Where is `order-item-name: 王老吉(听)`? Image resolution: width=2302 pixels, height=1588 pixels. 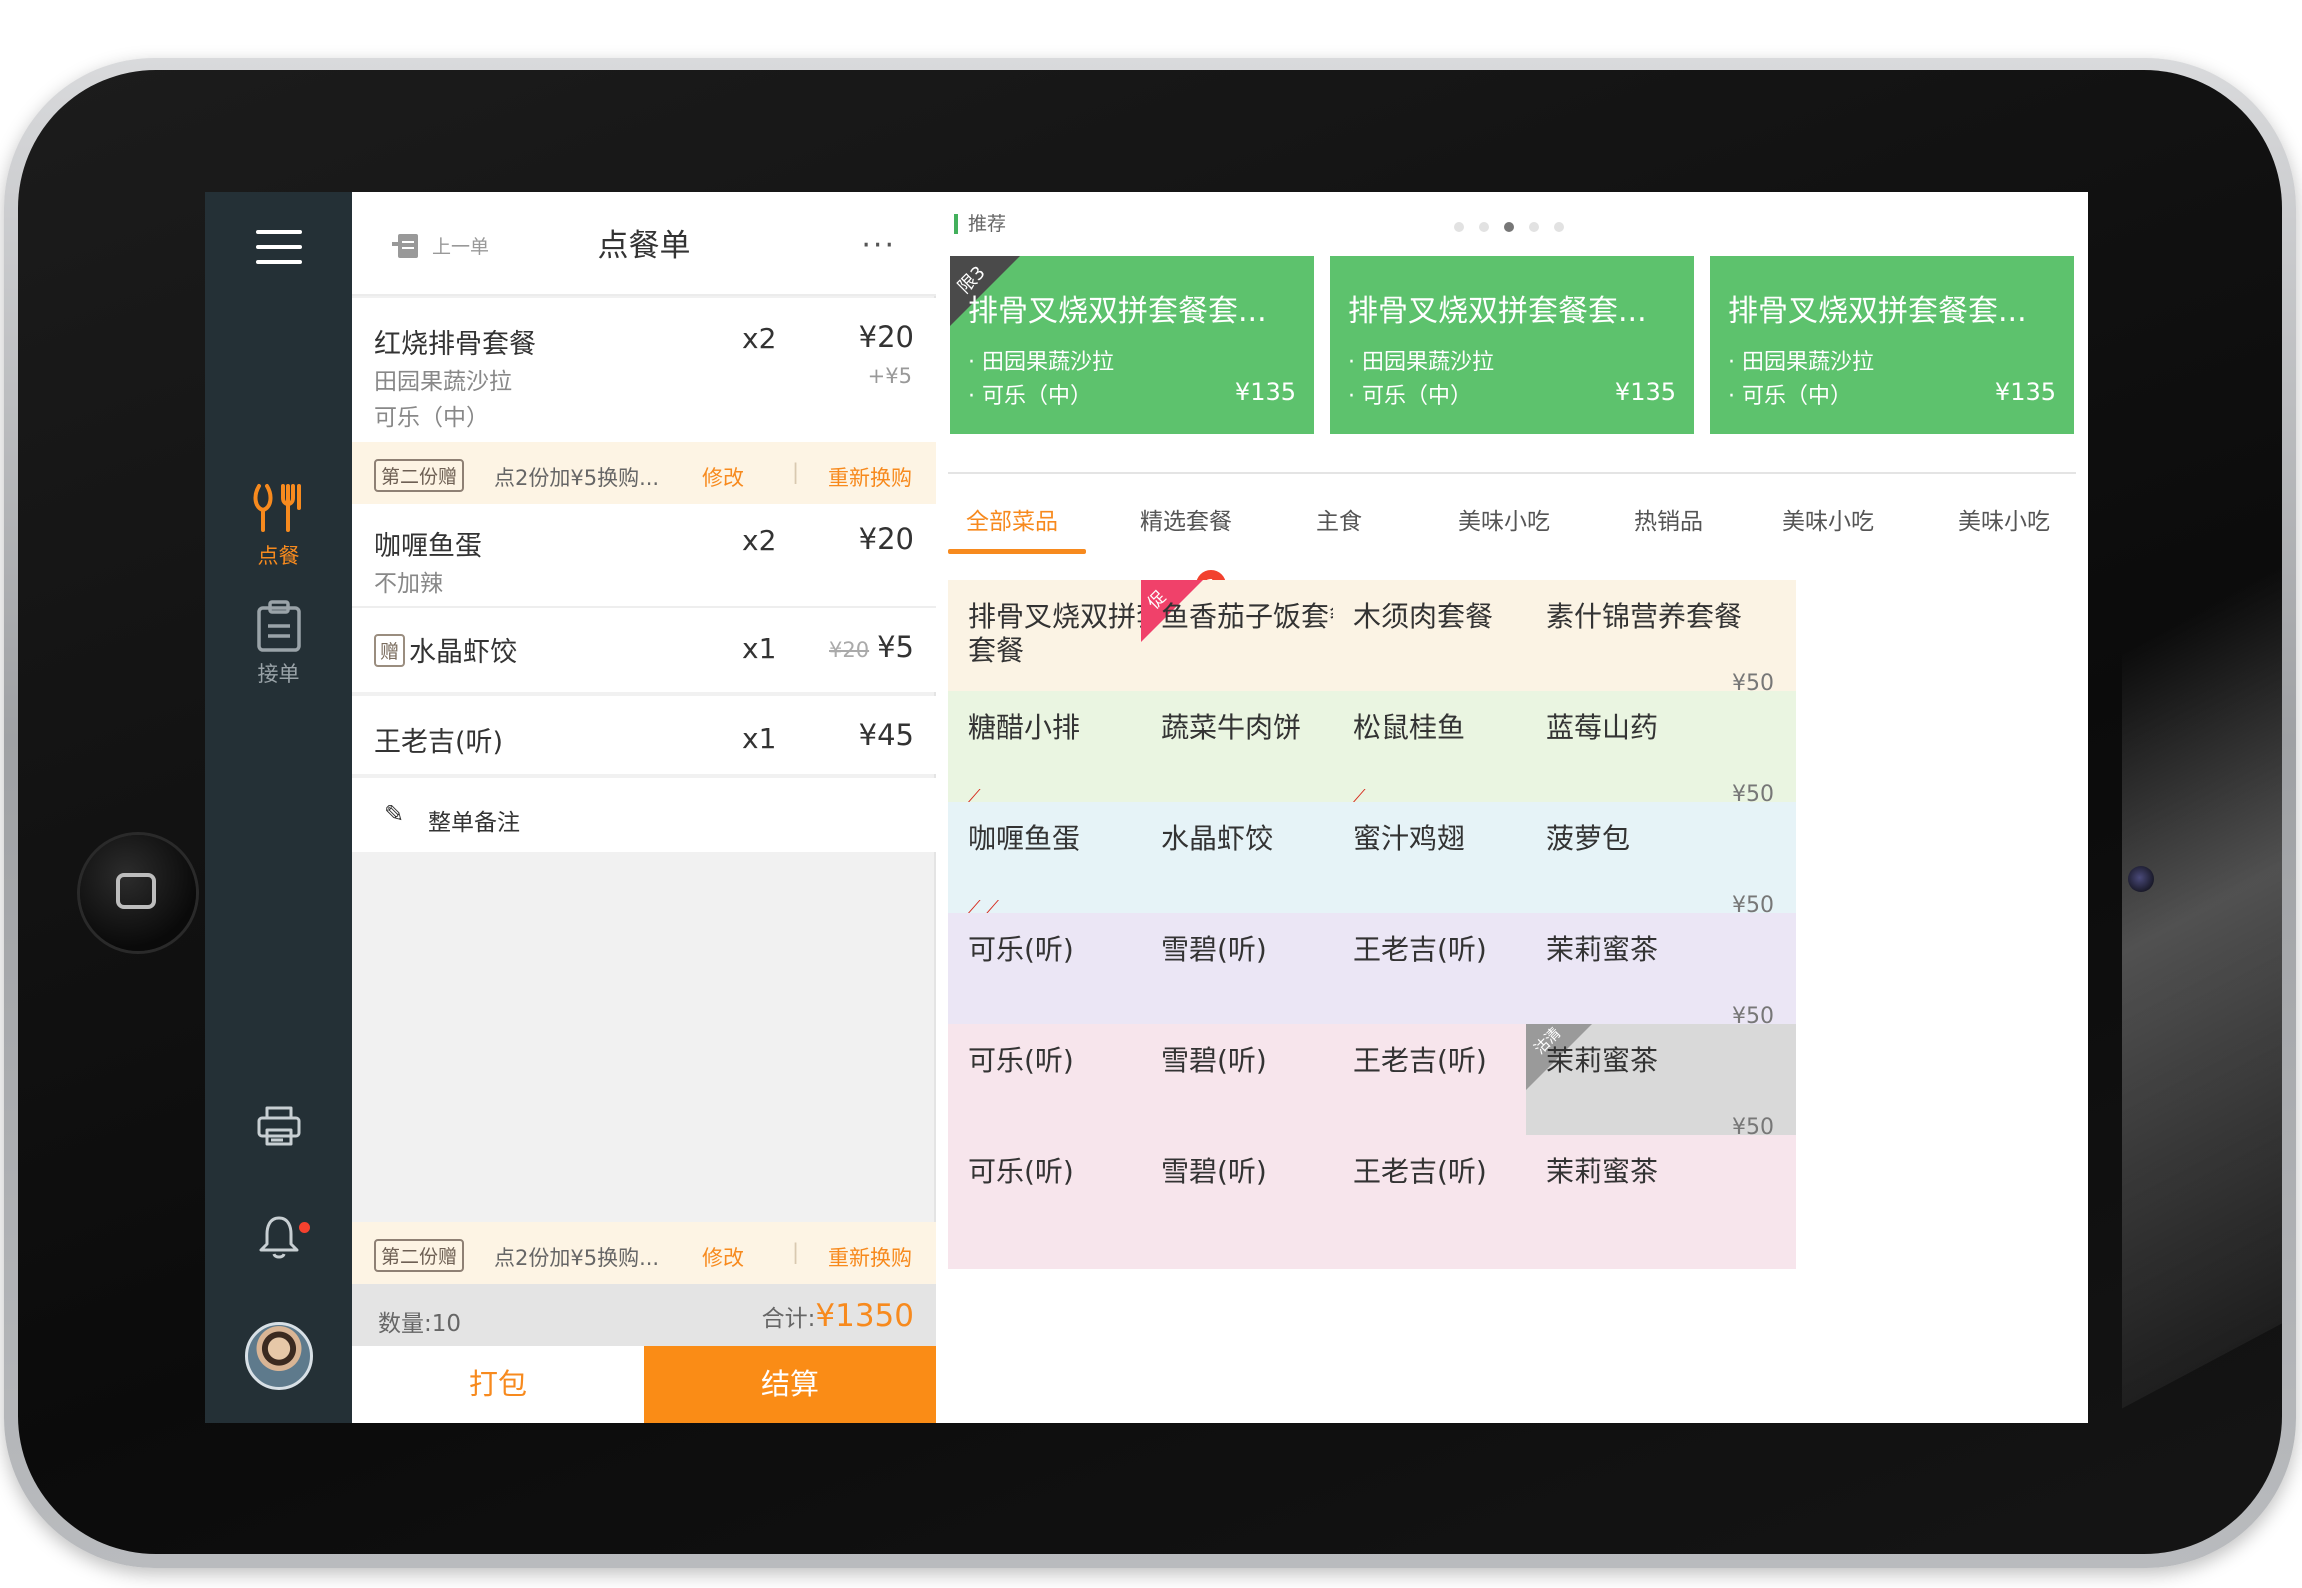
order-item-name: 王老吉(听) is located at coordinates (439, 742).